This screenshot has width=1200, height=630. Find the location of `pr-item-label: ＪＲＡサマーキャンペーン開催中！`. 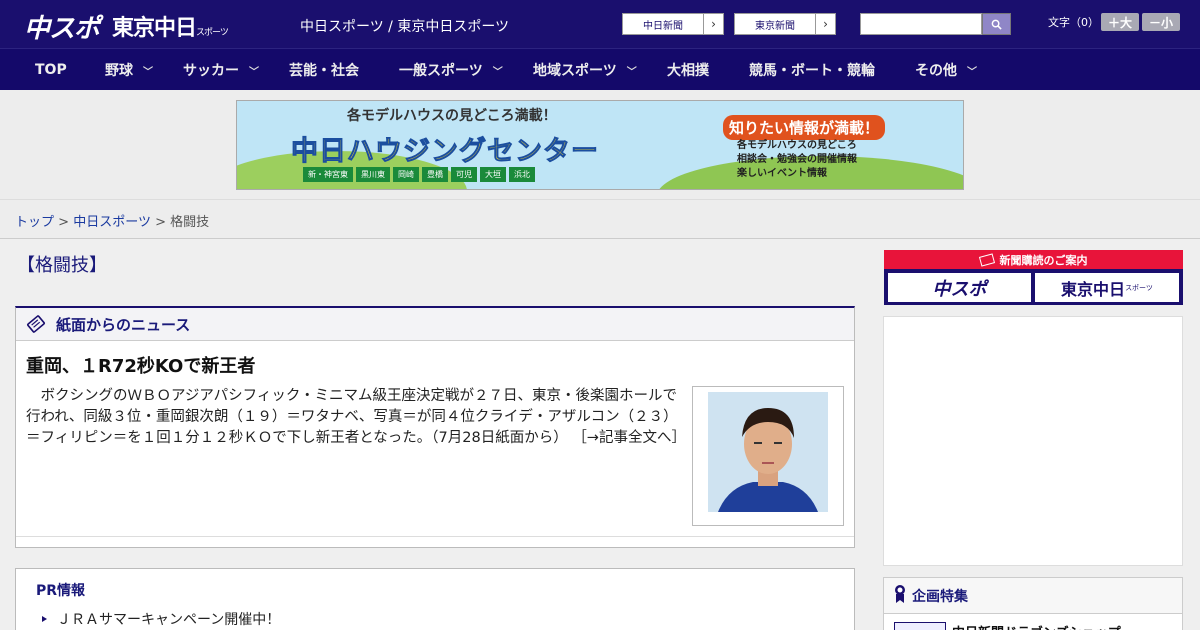

pr-item-label: ＪＲＡサマーキャンペーン開催中！ is located at coordinates (169, 620).